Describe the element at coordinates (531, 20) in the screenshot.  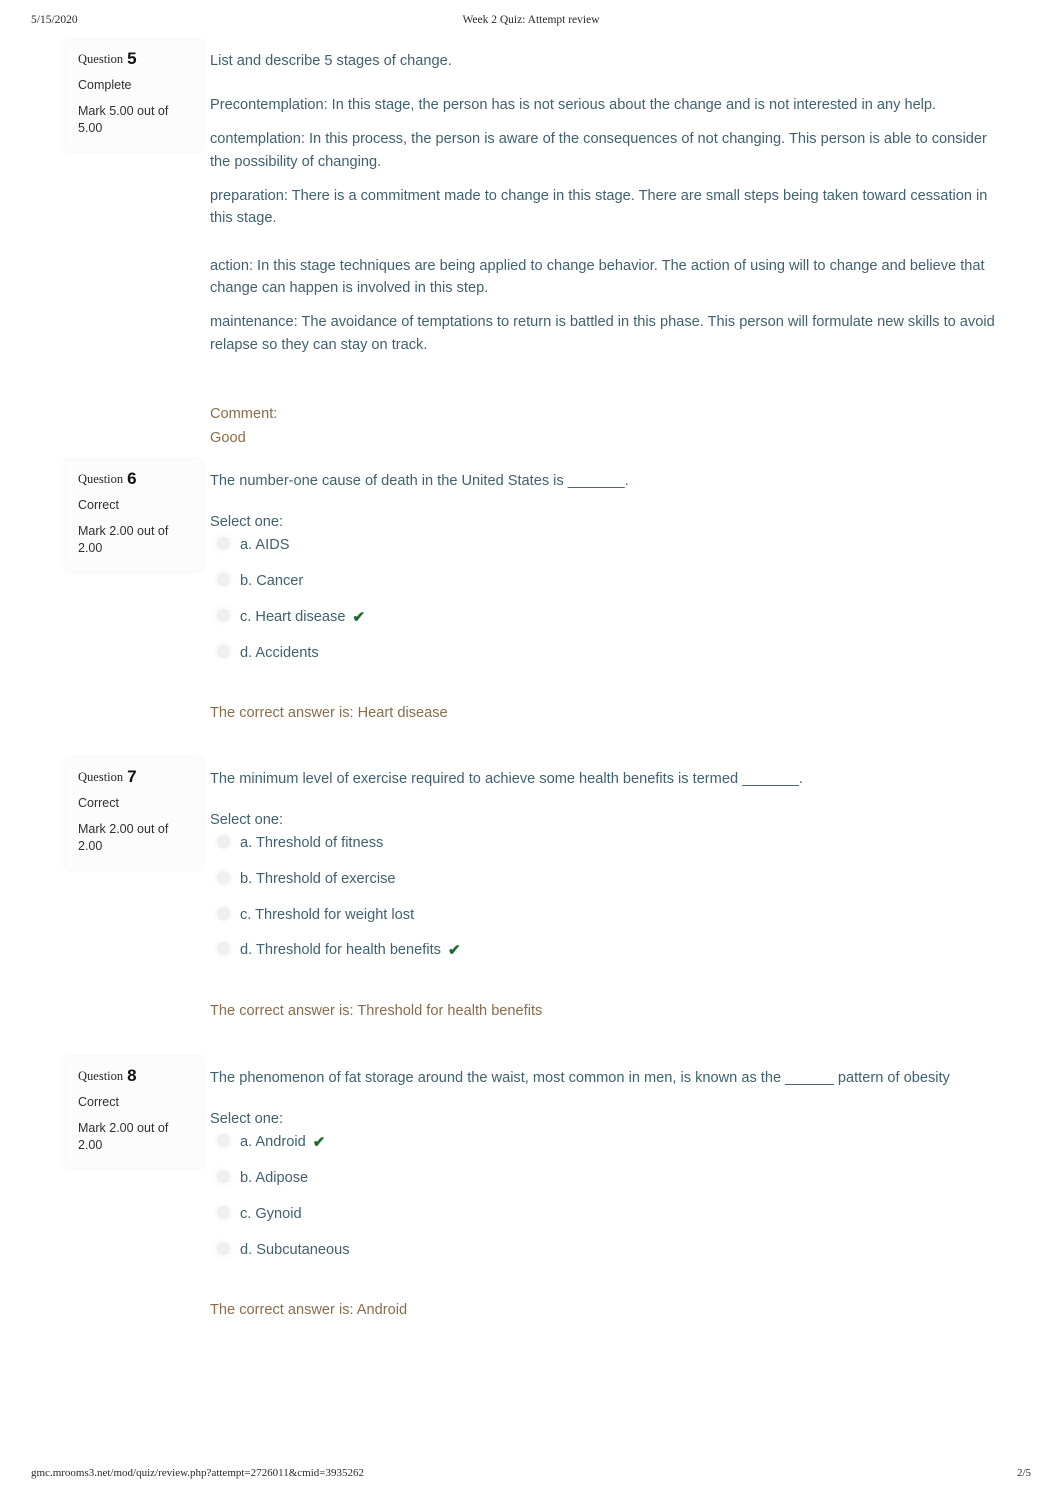
I see `print-header-title: Week 2 Quiz: Attempt review` at that location.